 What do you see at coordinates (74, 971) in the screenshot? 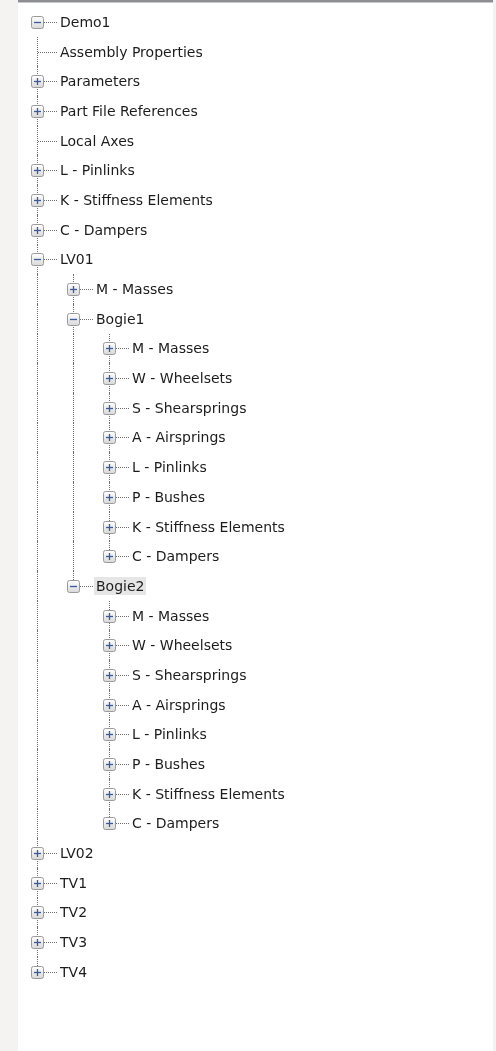
I see `tree-item: TV4` at bounding box center [74, 971].